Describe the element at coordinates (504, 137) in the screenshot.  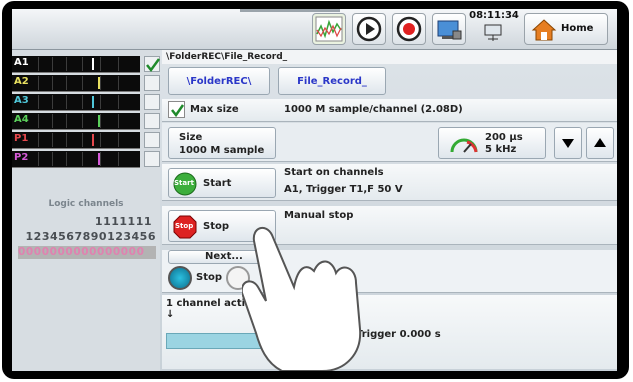
I see `rate-period: 200 µs` at that location.